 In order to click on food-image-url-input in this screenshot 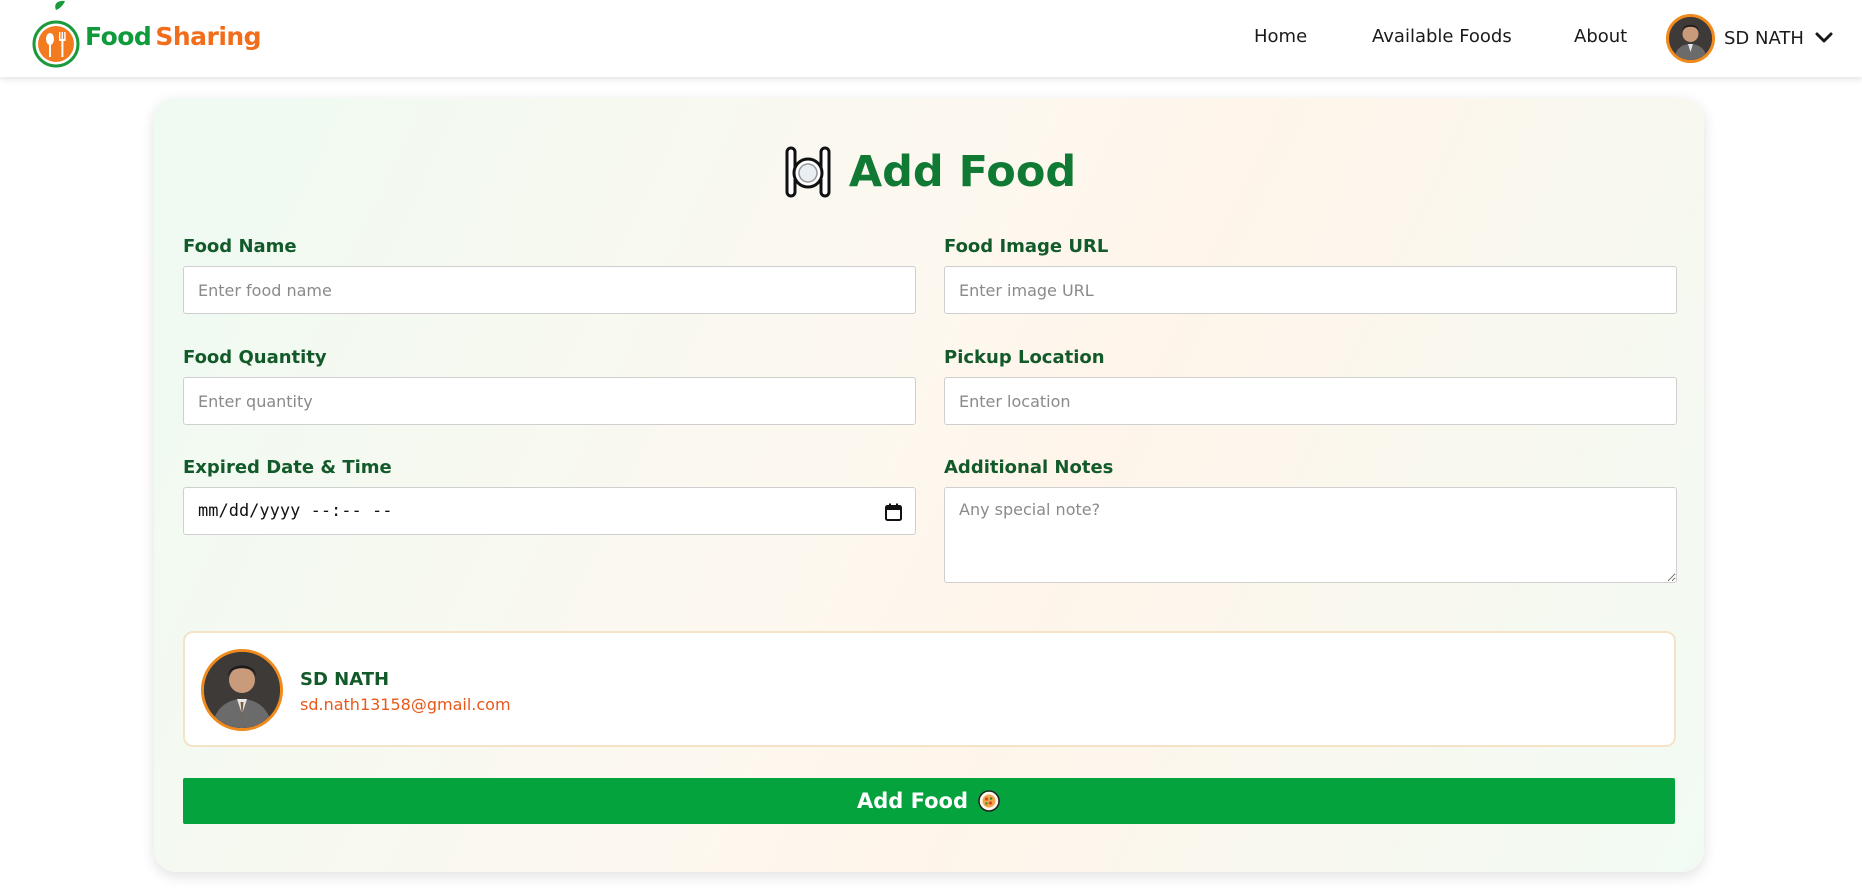, I will do `click(1310, 290)`.